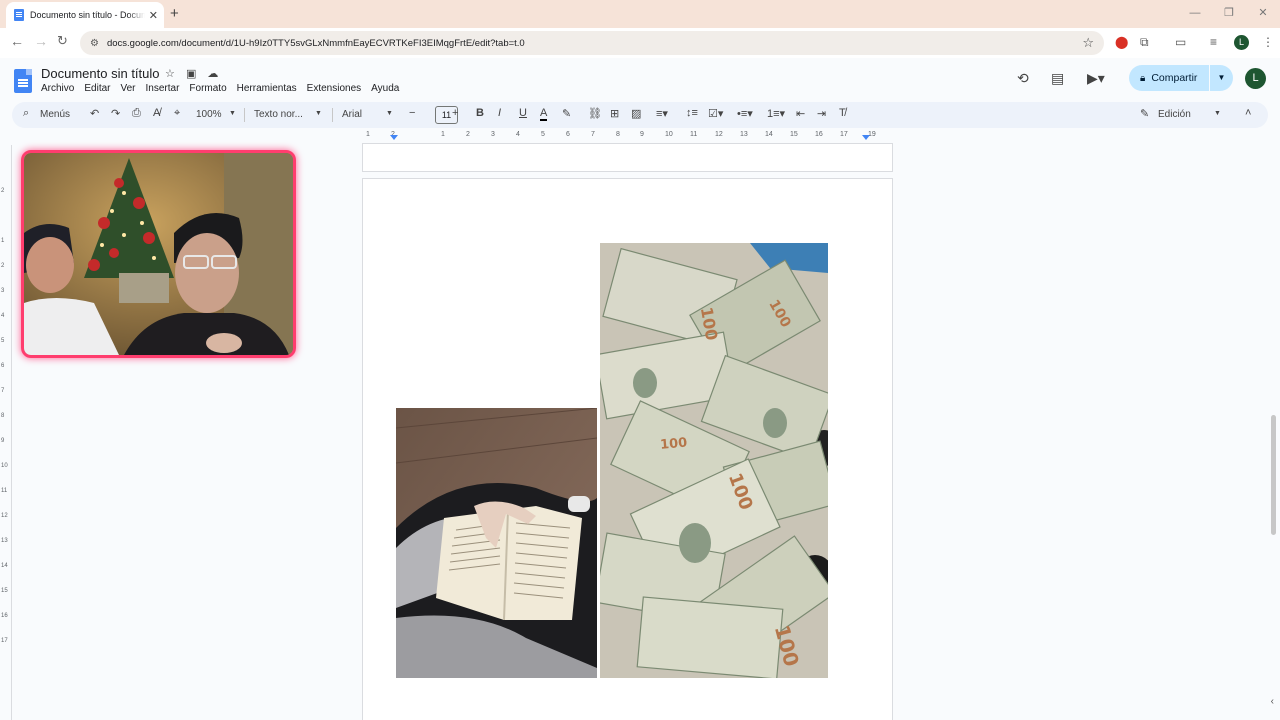 The width and height of the screenshot is (1280, 720). Describe the element at coordinates (170, 74) in the screenshot. I see `star-icon: ☆` at that location.